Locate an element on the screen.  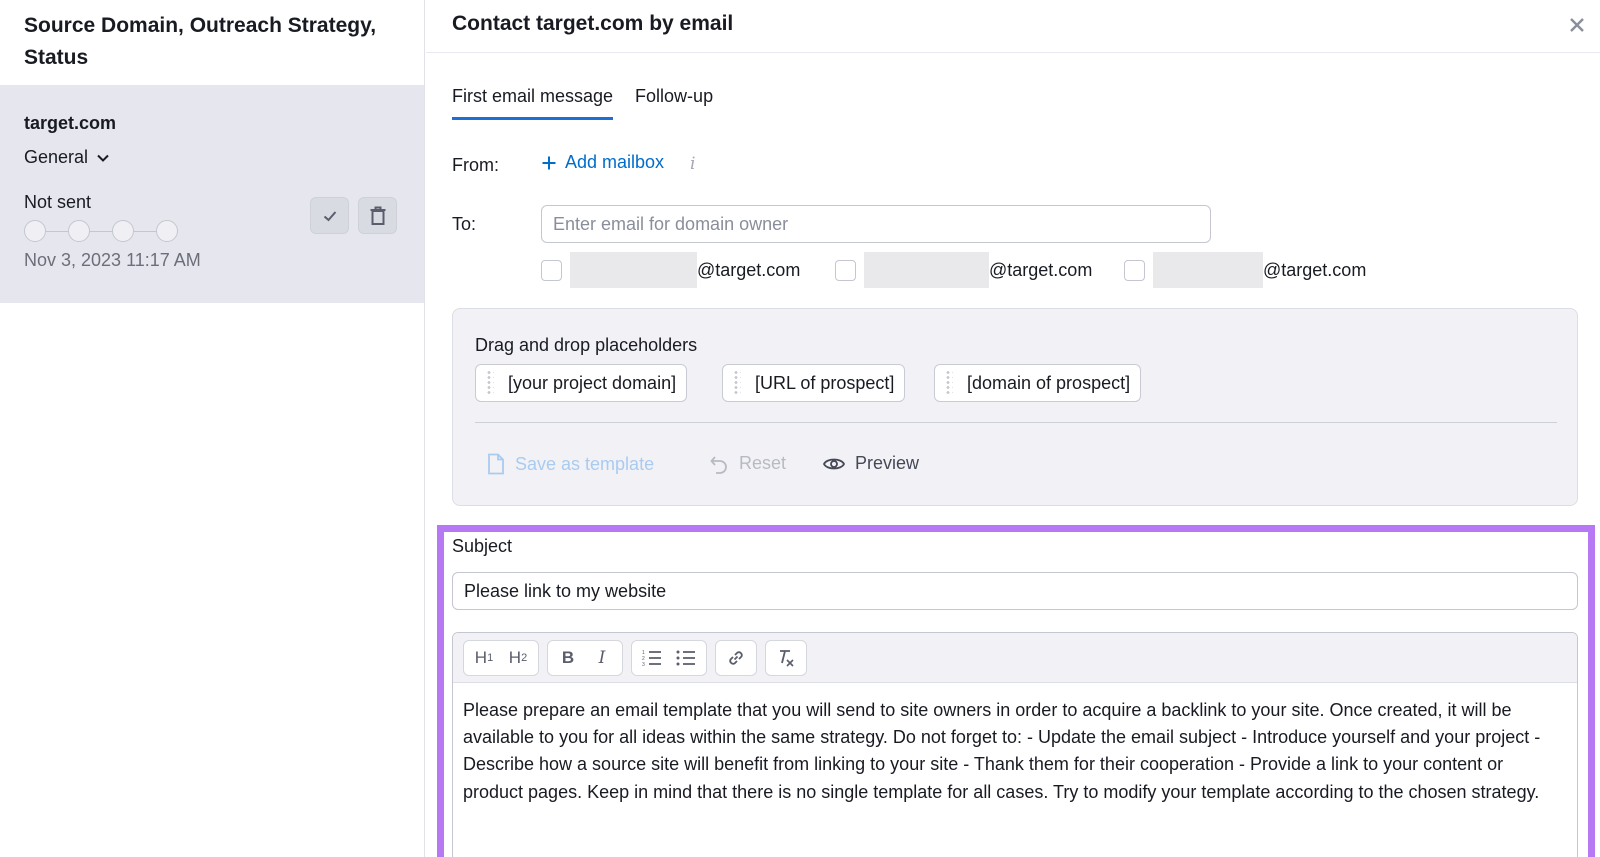
placeholders-divider is located at coordinates (1016, 422).